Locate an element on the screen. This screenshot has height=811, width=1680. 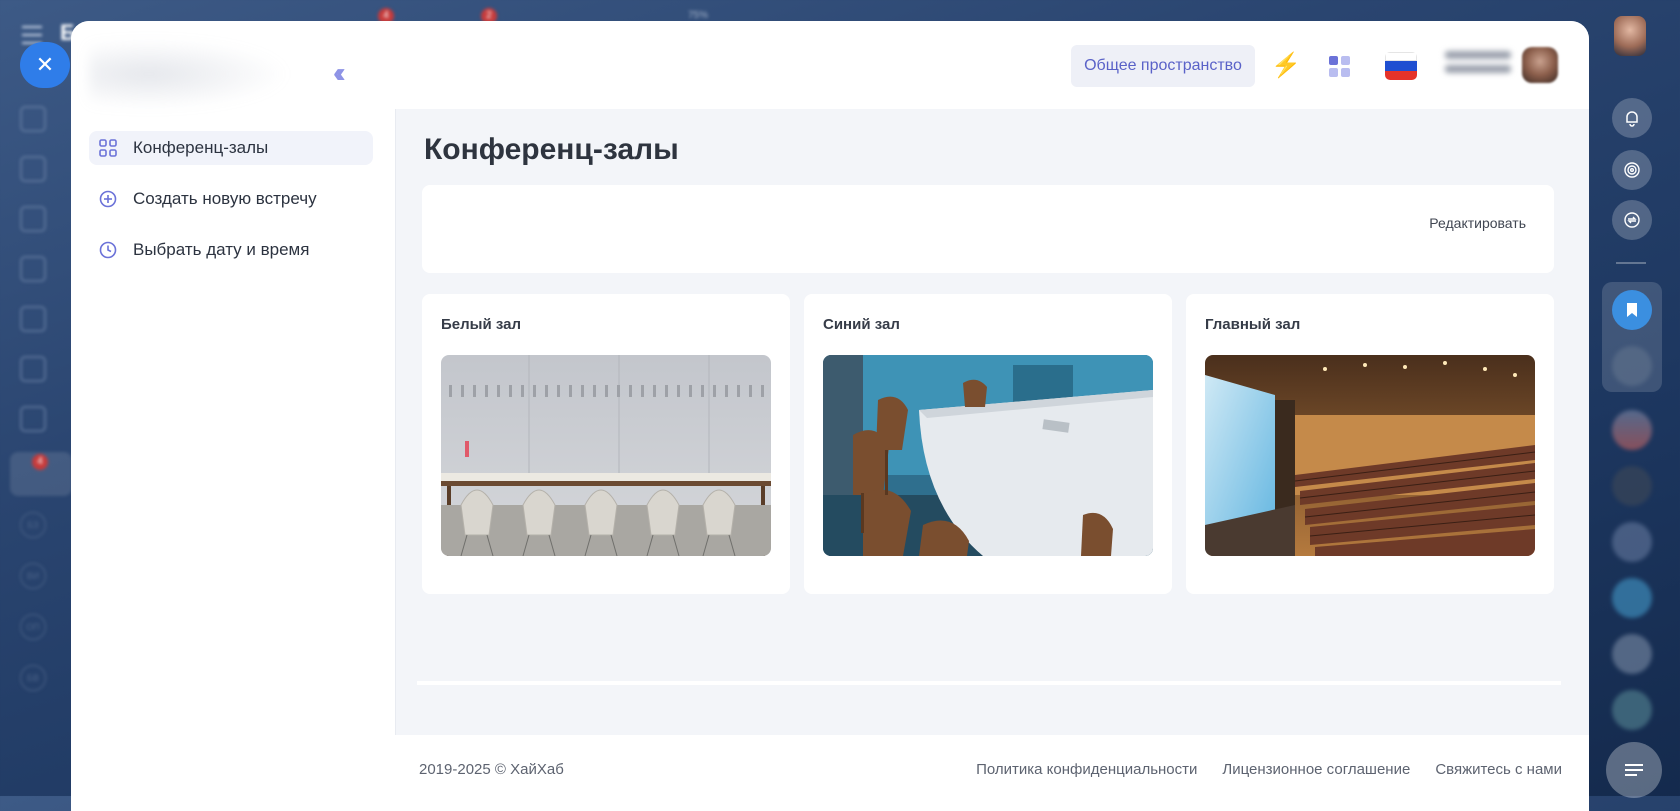
flag-ru-icon is located at coordinates (1401, 66).